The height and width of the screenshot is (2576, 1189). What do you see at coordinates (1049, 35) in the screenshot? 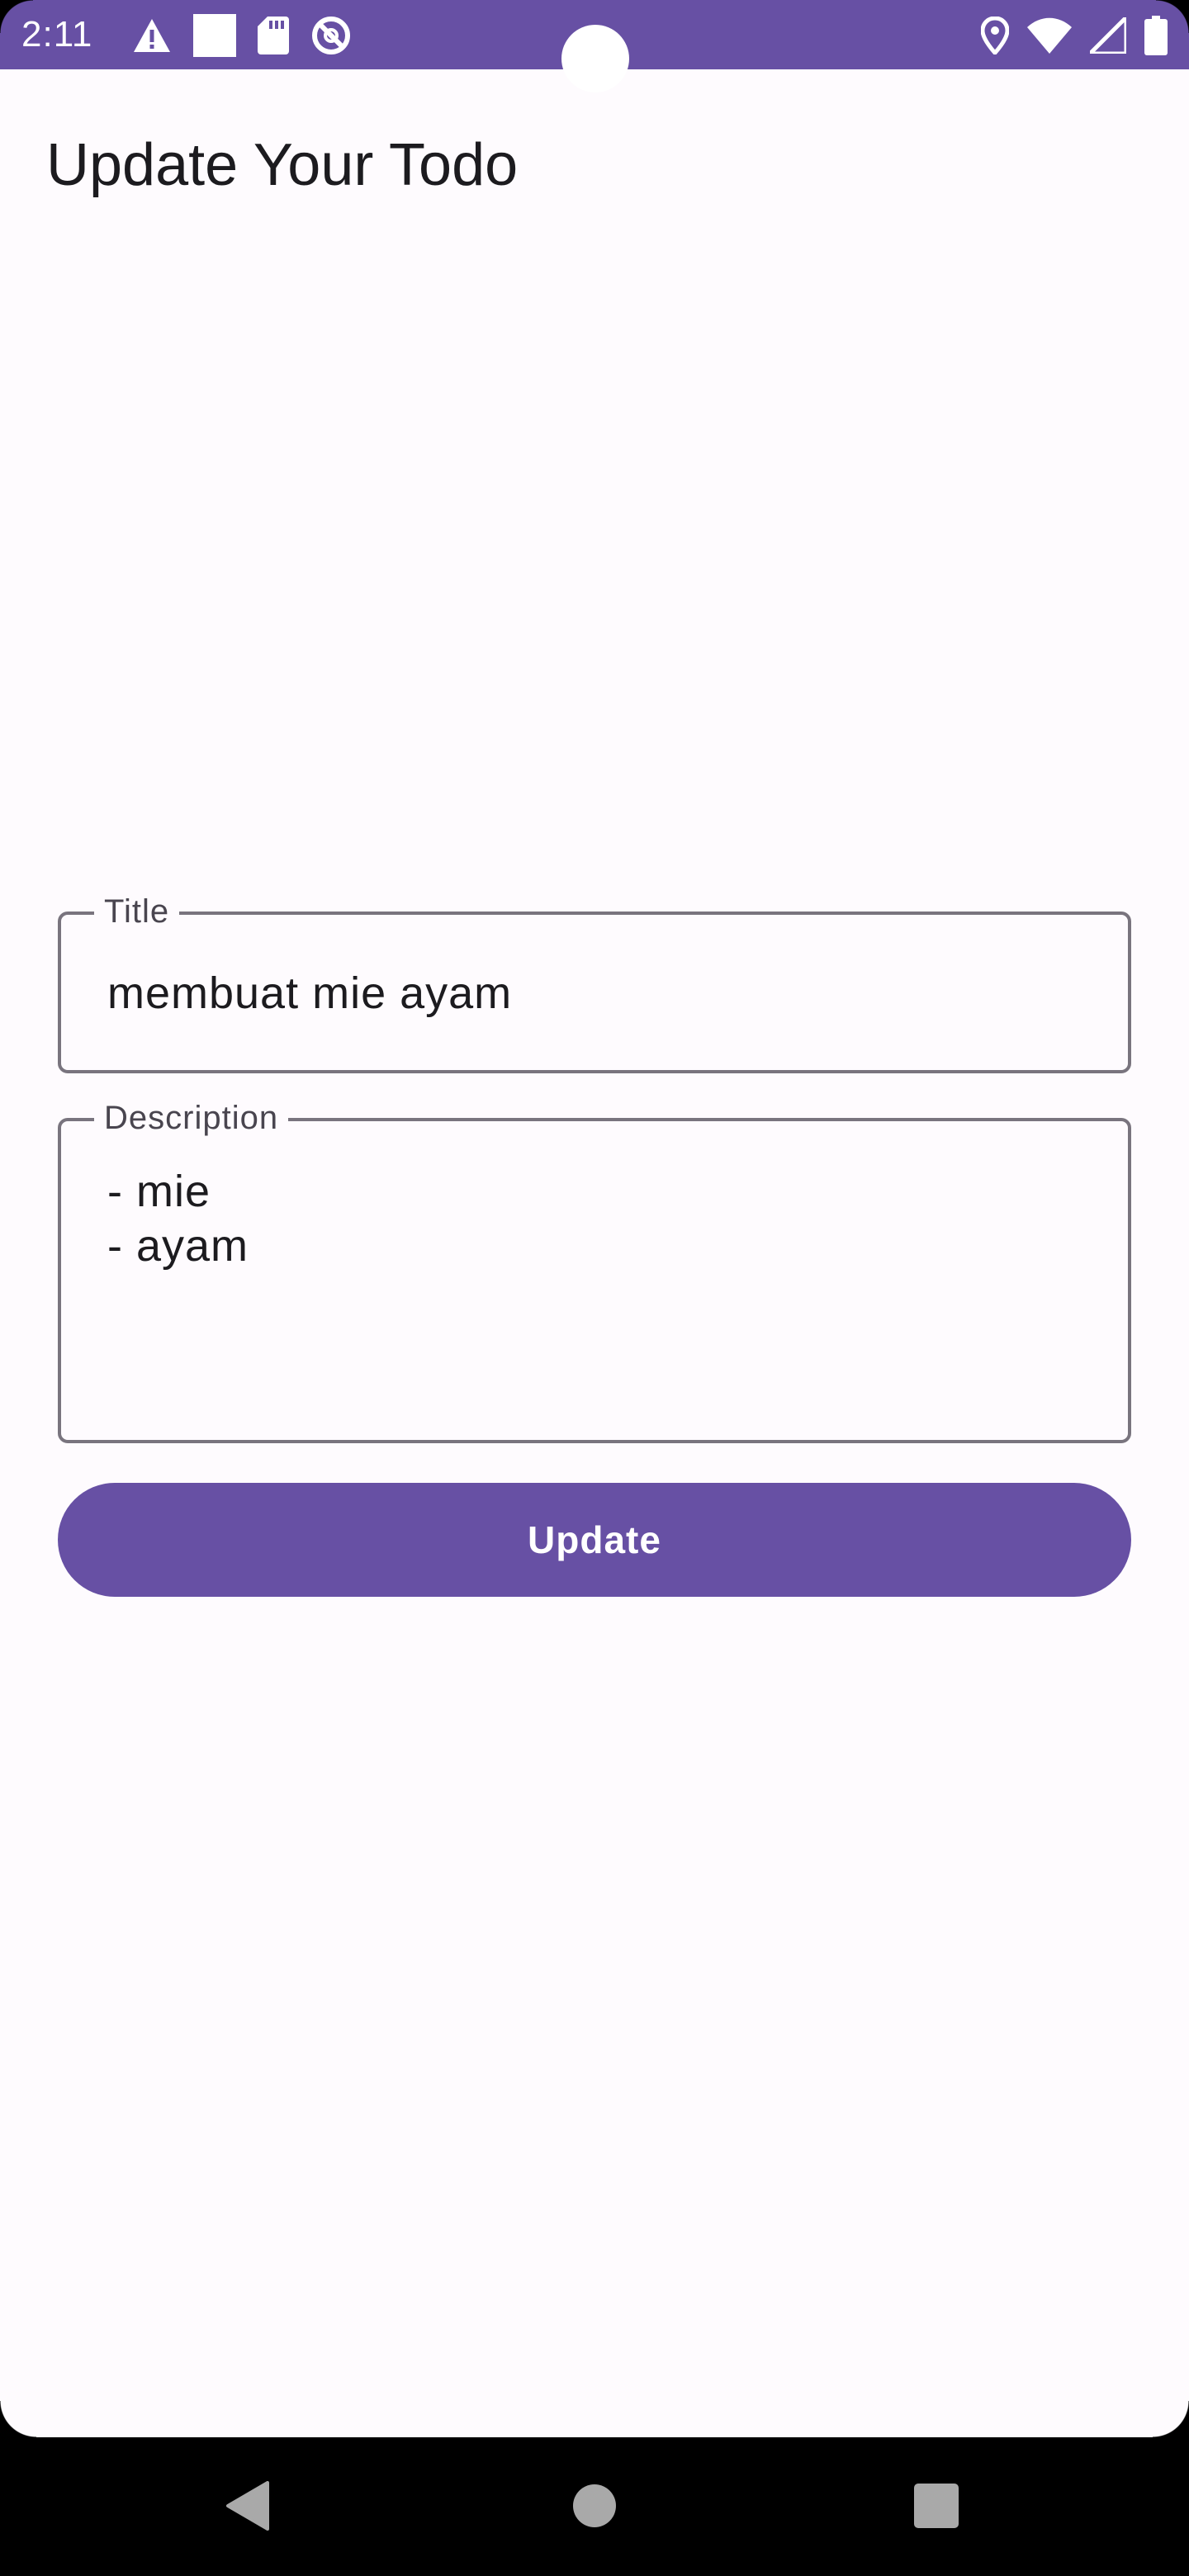
I see `wifi-icon` at bounding box center [1049, 35].